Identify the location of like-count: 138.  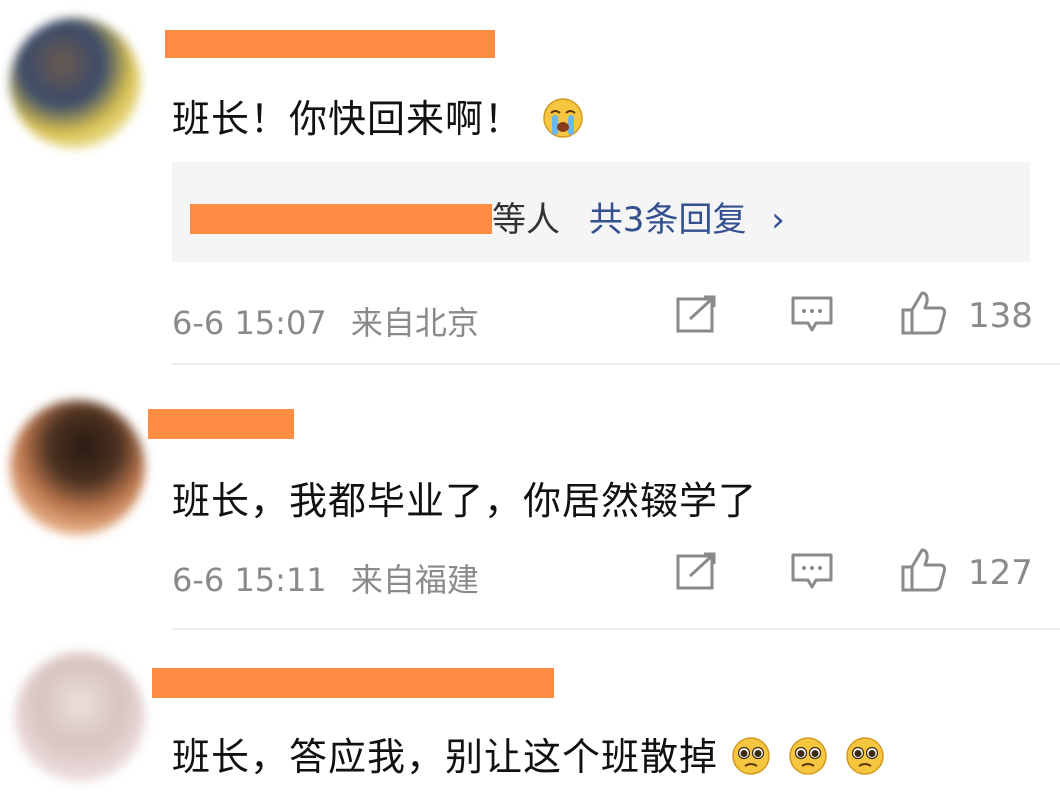
(1000, 316).